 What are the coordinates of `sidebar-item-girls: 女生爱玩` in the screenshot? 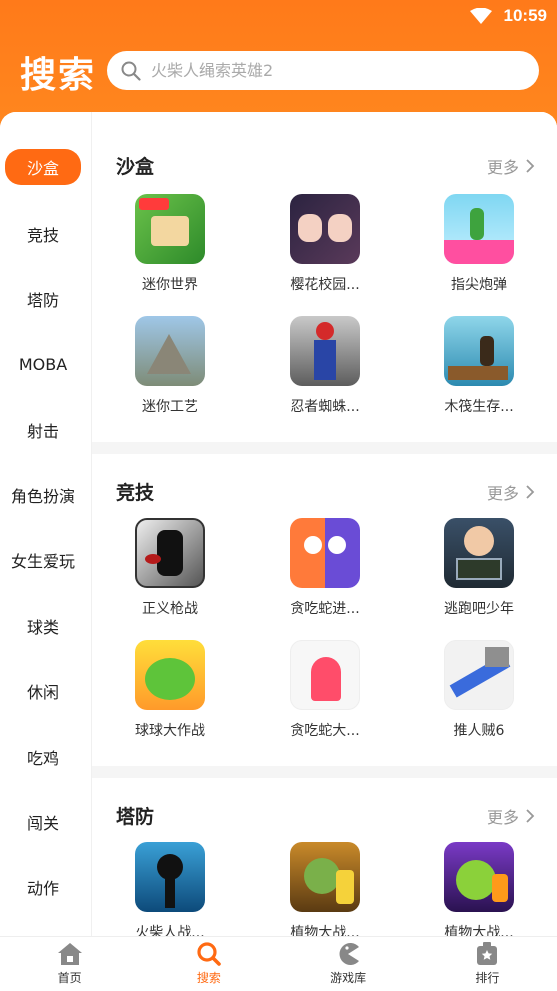 It's located at (43, 560).